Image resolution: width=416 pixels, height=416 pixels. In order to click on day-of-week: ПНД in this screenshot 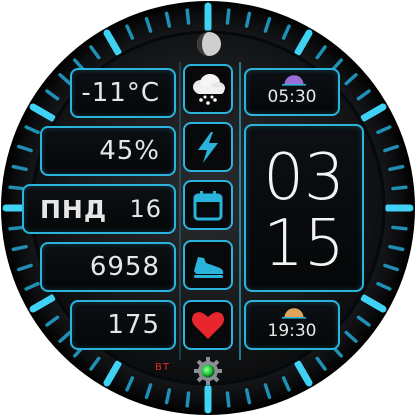, I will do `click(74, 209)`.